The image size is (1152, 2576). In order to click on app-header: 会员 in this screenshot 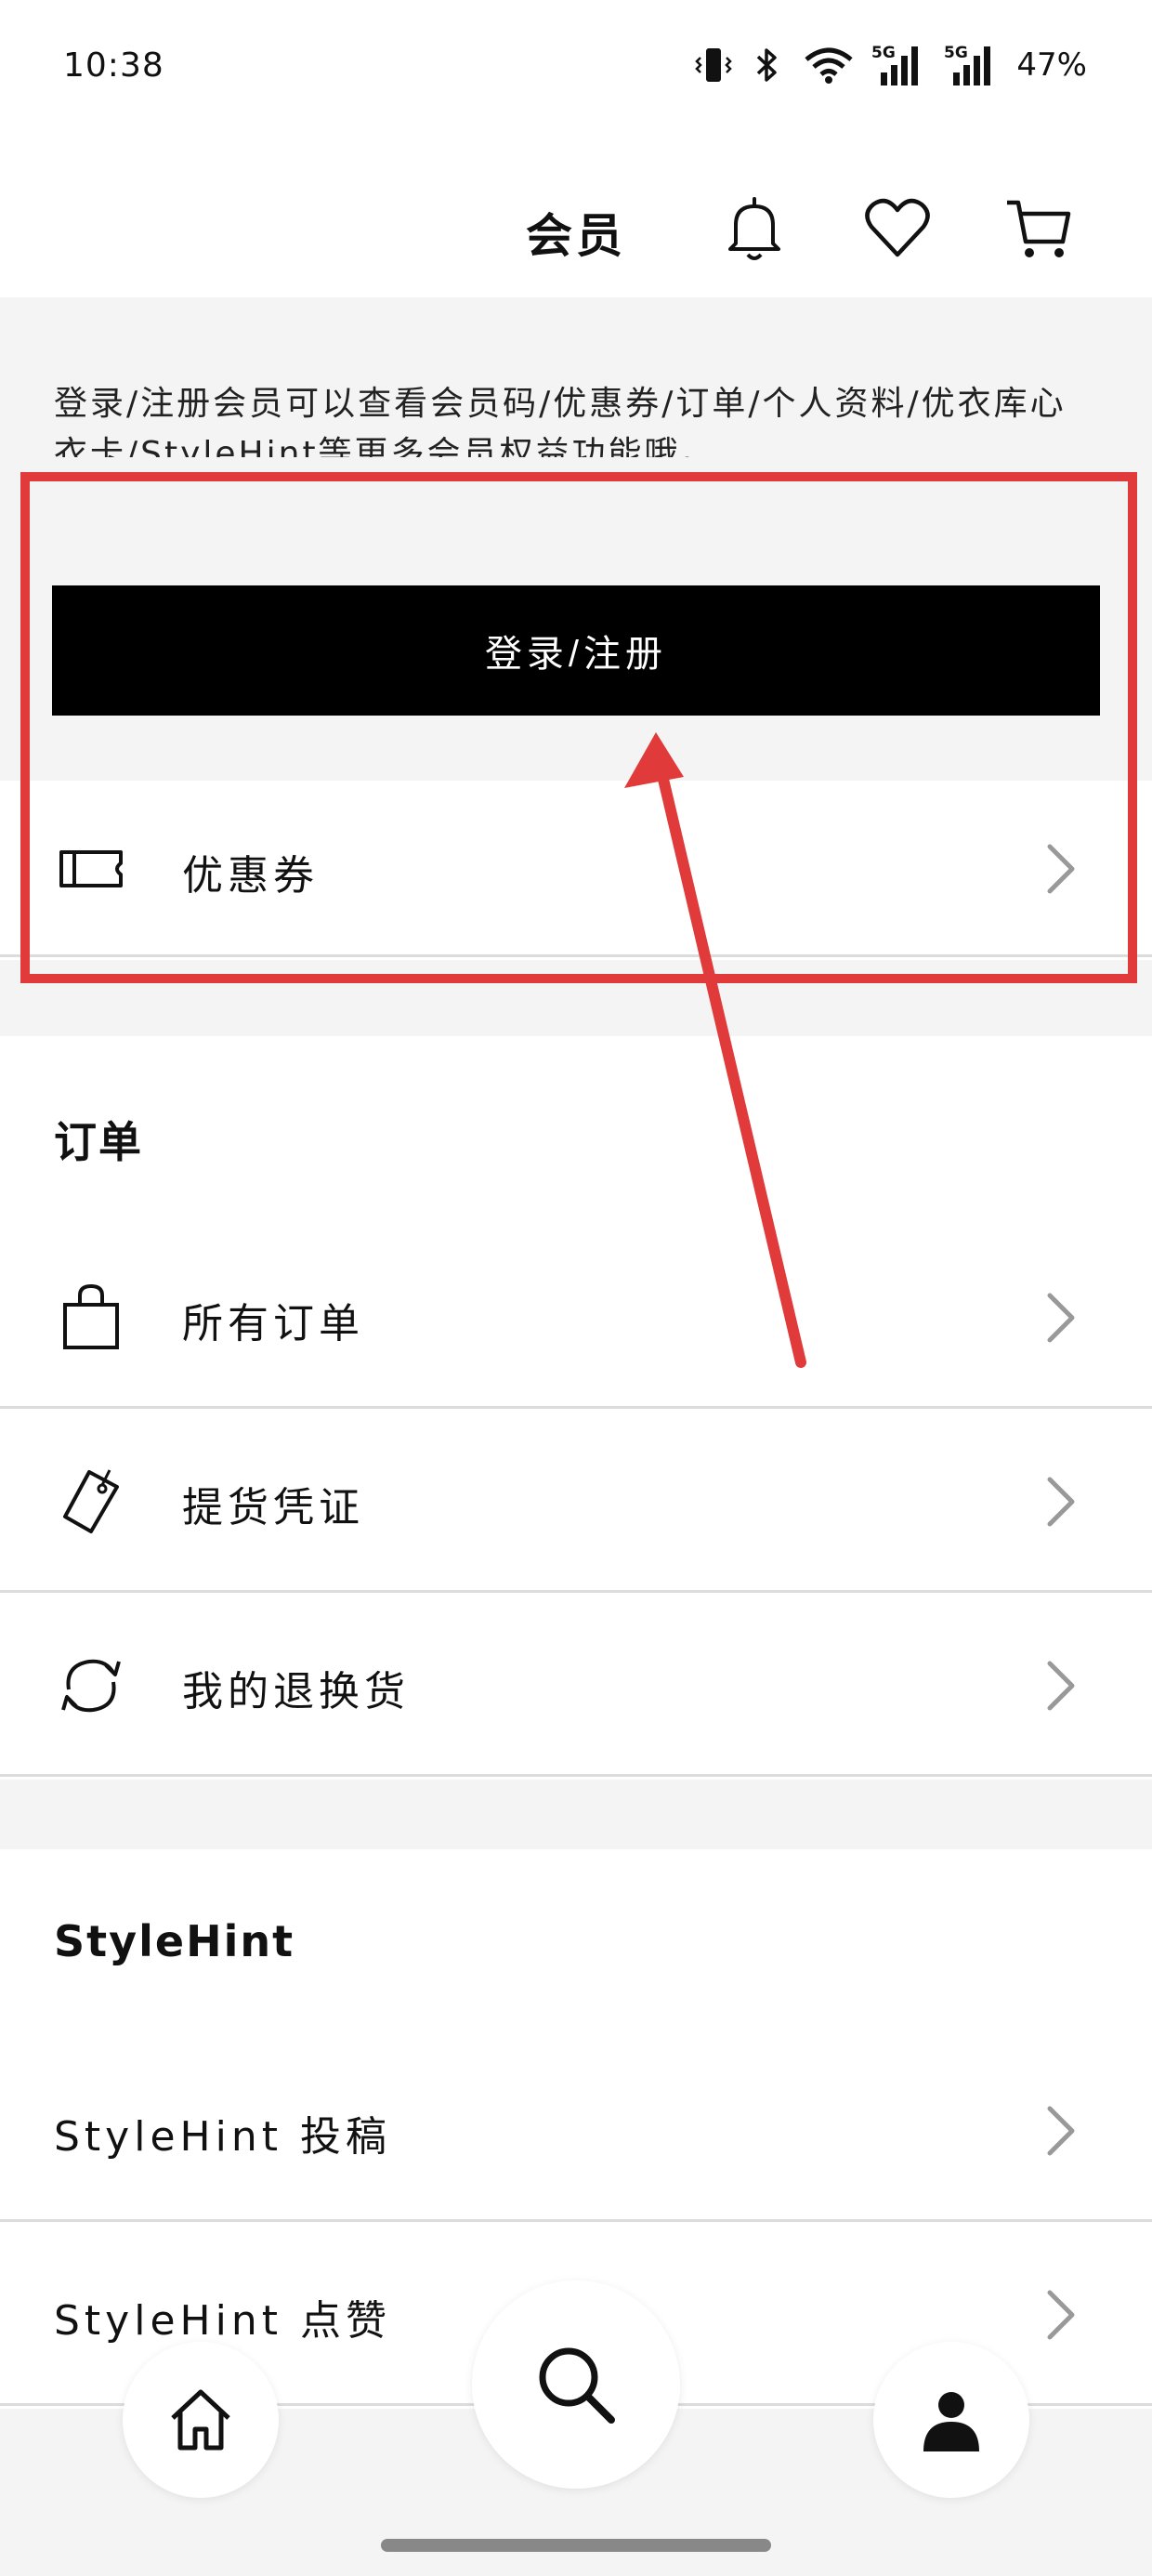, I will do `click(576, 218)`.